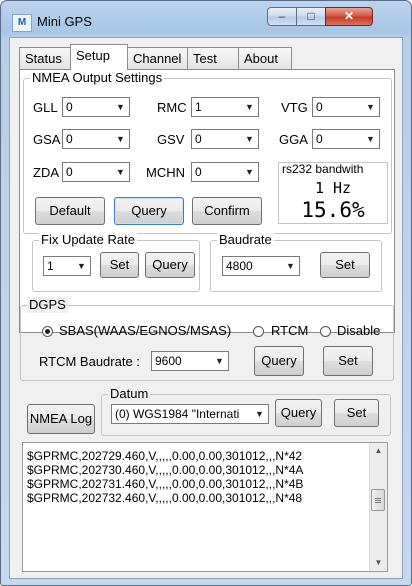 This screenshot has width=412, height=586. What do you see at coordinates (47, 331) in the screenshot?
I see `radio-sbas` at bounding box center [47, 331].